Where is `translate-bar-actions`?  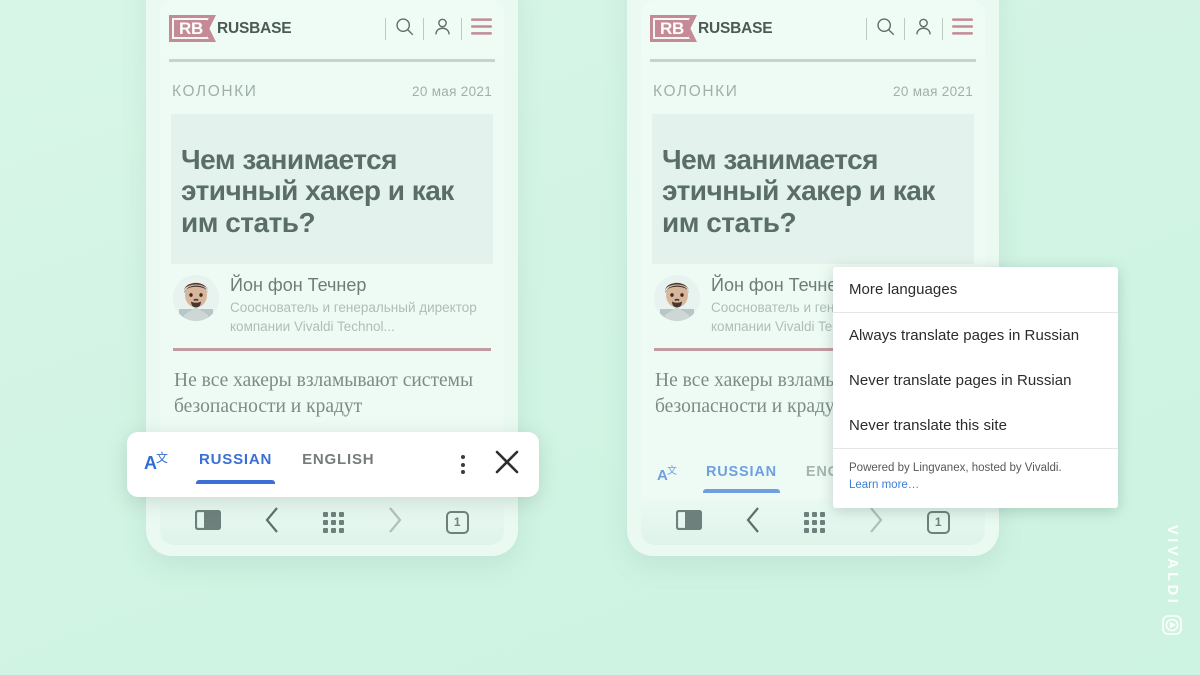 translate-bar-actions is located at coordinates (489, 464).